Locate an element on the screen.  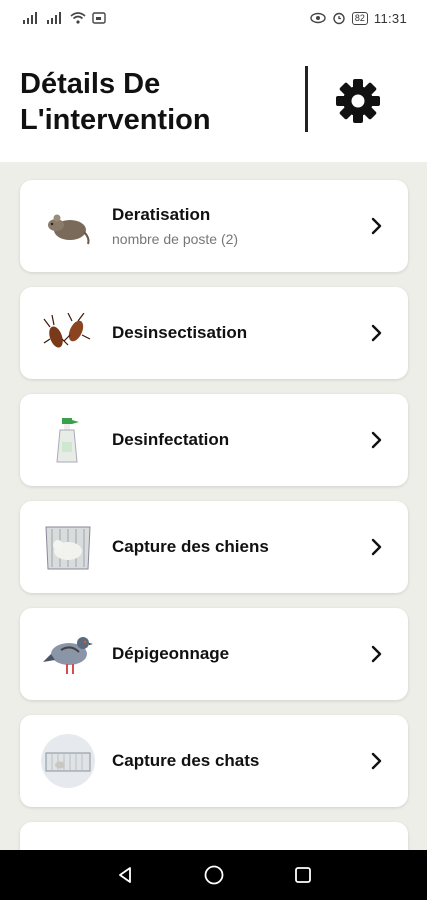
back-button is located at coordinates (125, 875).